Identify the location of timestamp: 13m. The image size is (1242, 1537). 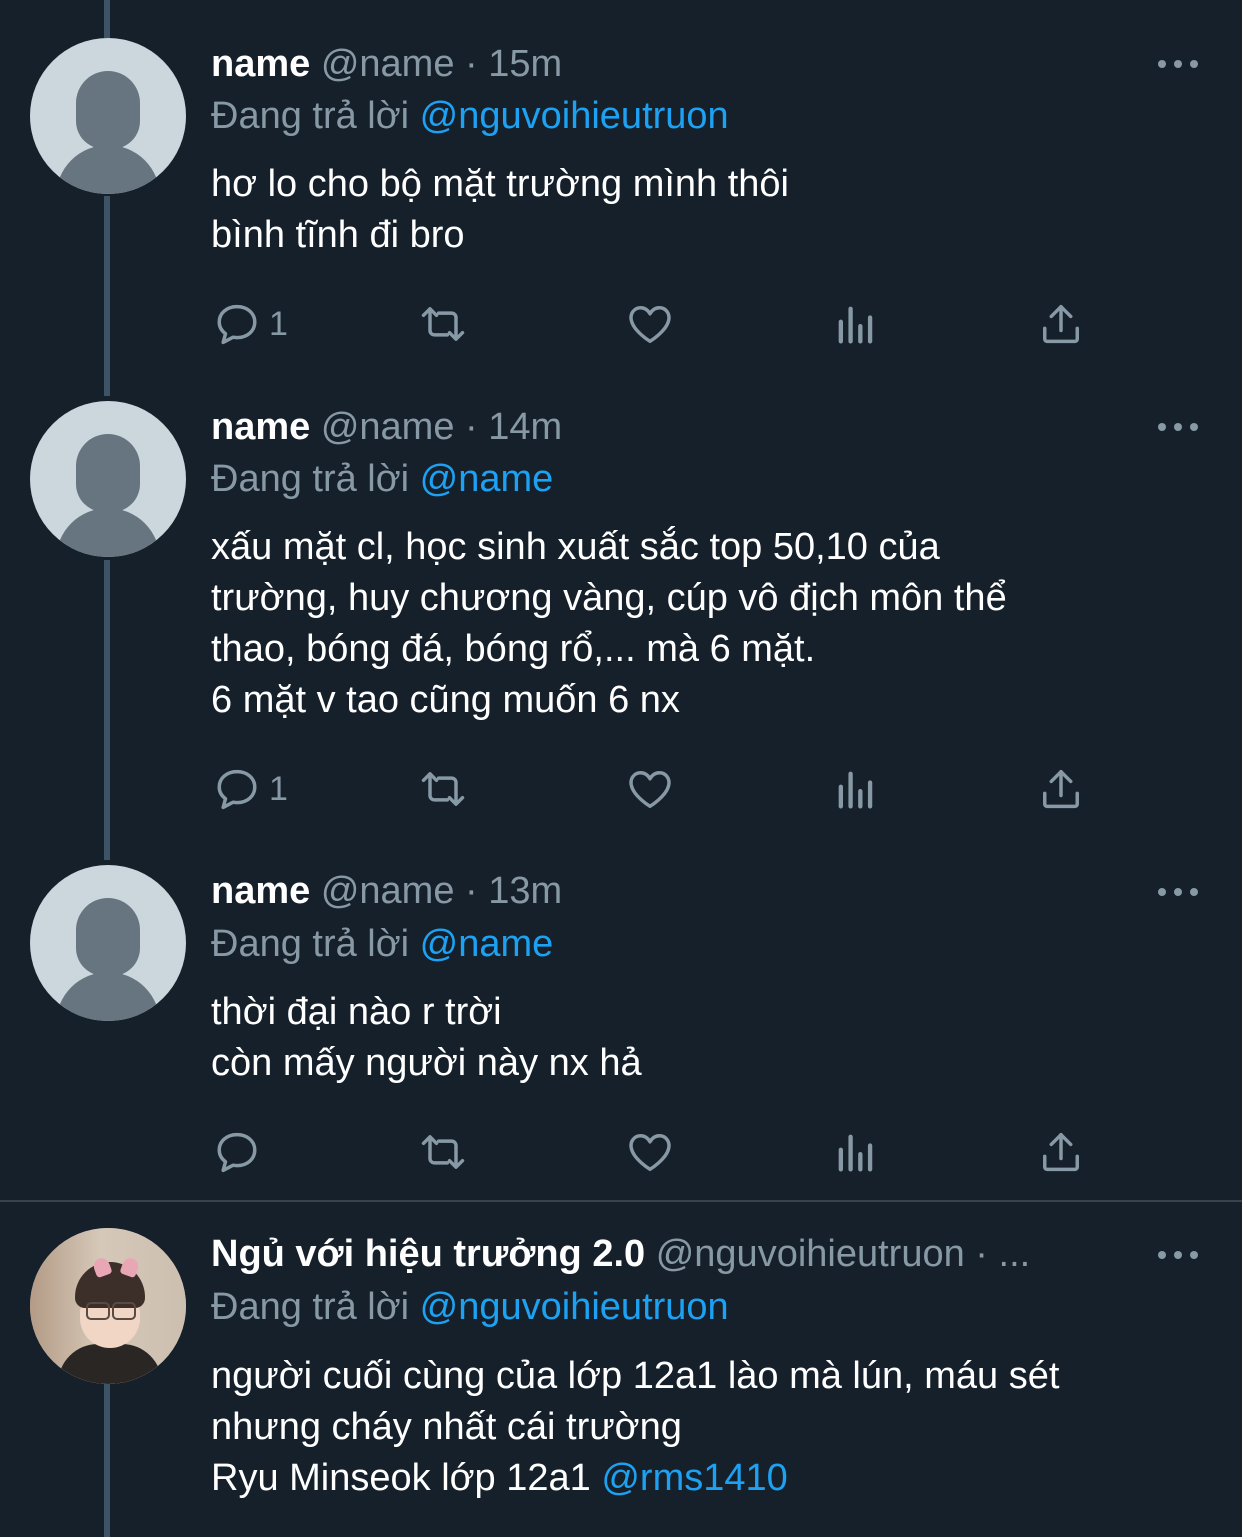
(525, 891).